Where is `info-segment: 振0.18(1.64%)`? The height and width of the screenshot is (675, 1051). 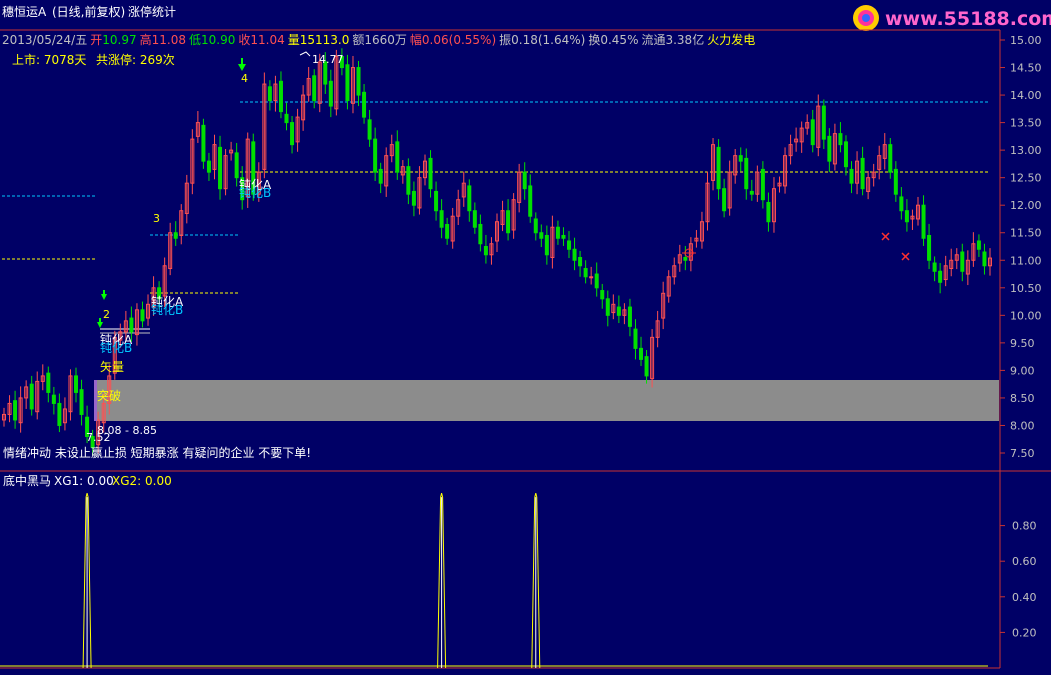
info-segment: 振0.18(1.64%) is located at coordinates (542, 40).